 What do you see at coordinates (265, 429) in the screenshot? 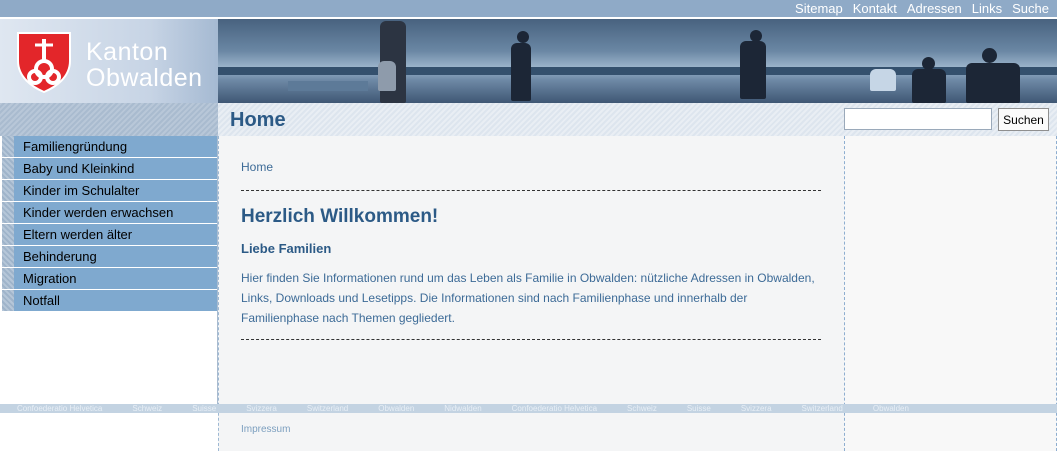
I see `impressum-link: Impressum` at bounding box center [265, 429].